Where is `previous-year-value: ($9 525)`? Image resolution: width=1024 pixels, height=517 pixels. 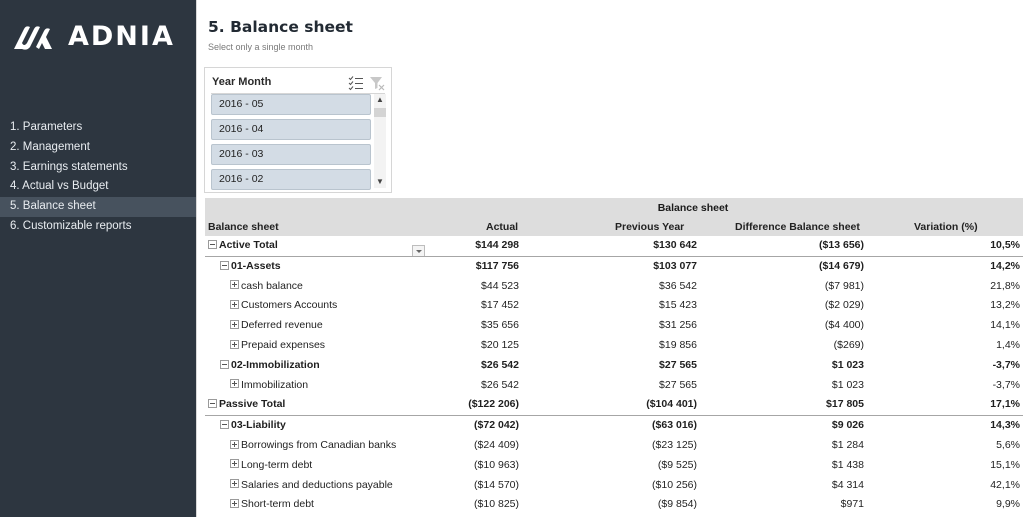 previous-year-value: ($9 525) is located at coordinates (677, 464).